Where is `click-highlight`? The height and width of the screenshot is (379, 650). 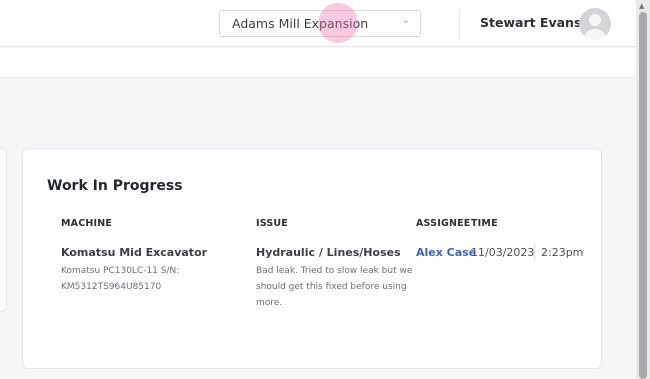 click-highlight is located at coordinates (338, 23).